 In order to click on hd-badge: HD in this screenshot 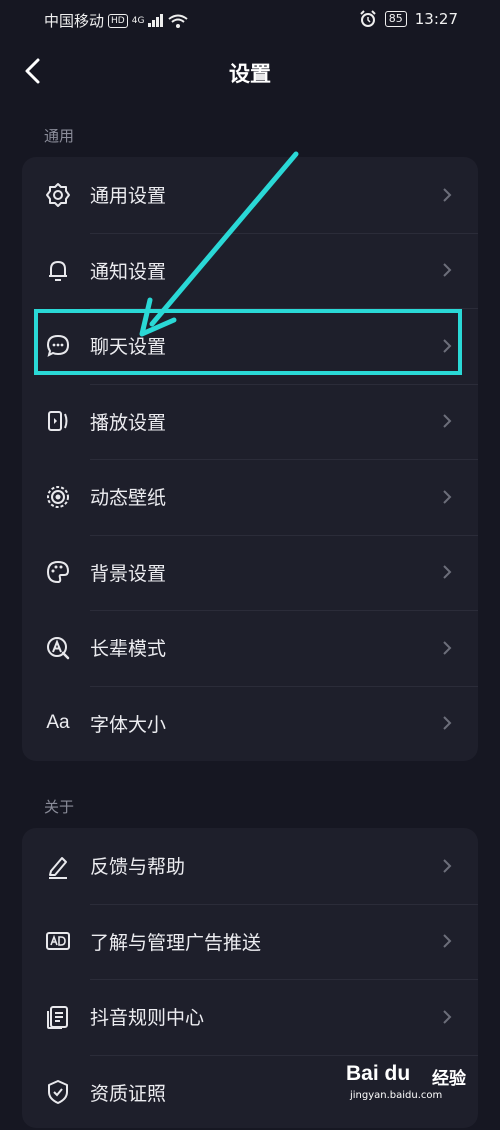, I will do `click(118, 21)`.